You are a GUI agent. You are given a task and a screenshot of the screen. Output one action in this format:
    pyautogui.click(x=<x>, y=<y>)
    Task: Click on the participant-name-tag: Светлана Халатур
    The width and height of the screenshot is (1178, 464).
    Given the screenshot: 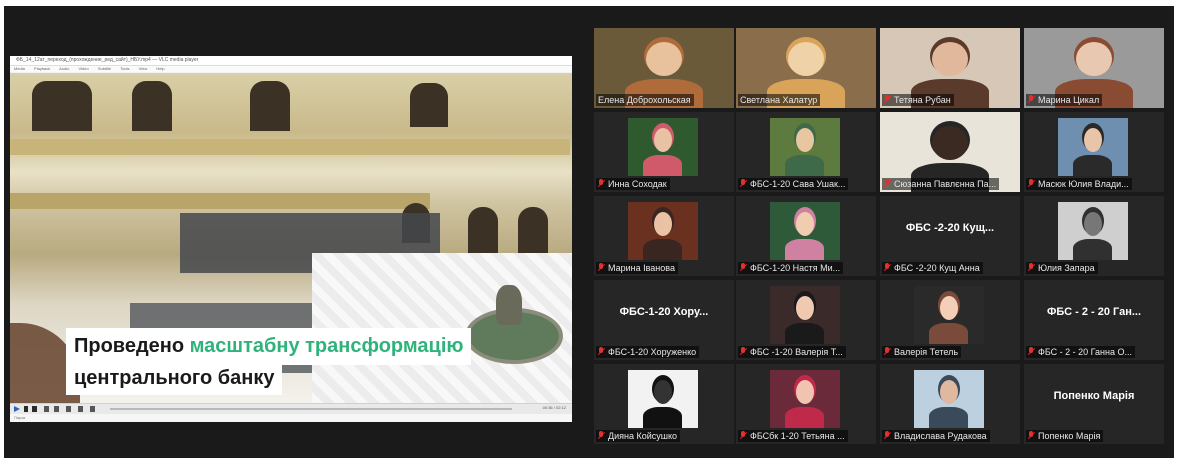 What is the action you would take?
    pyautogui.click(x=779, y=100)
    